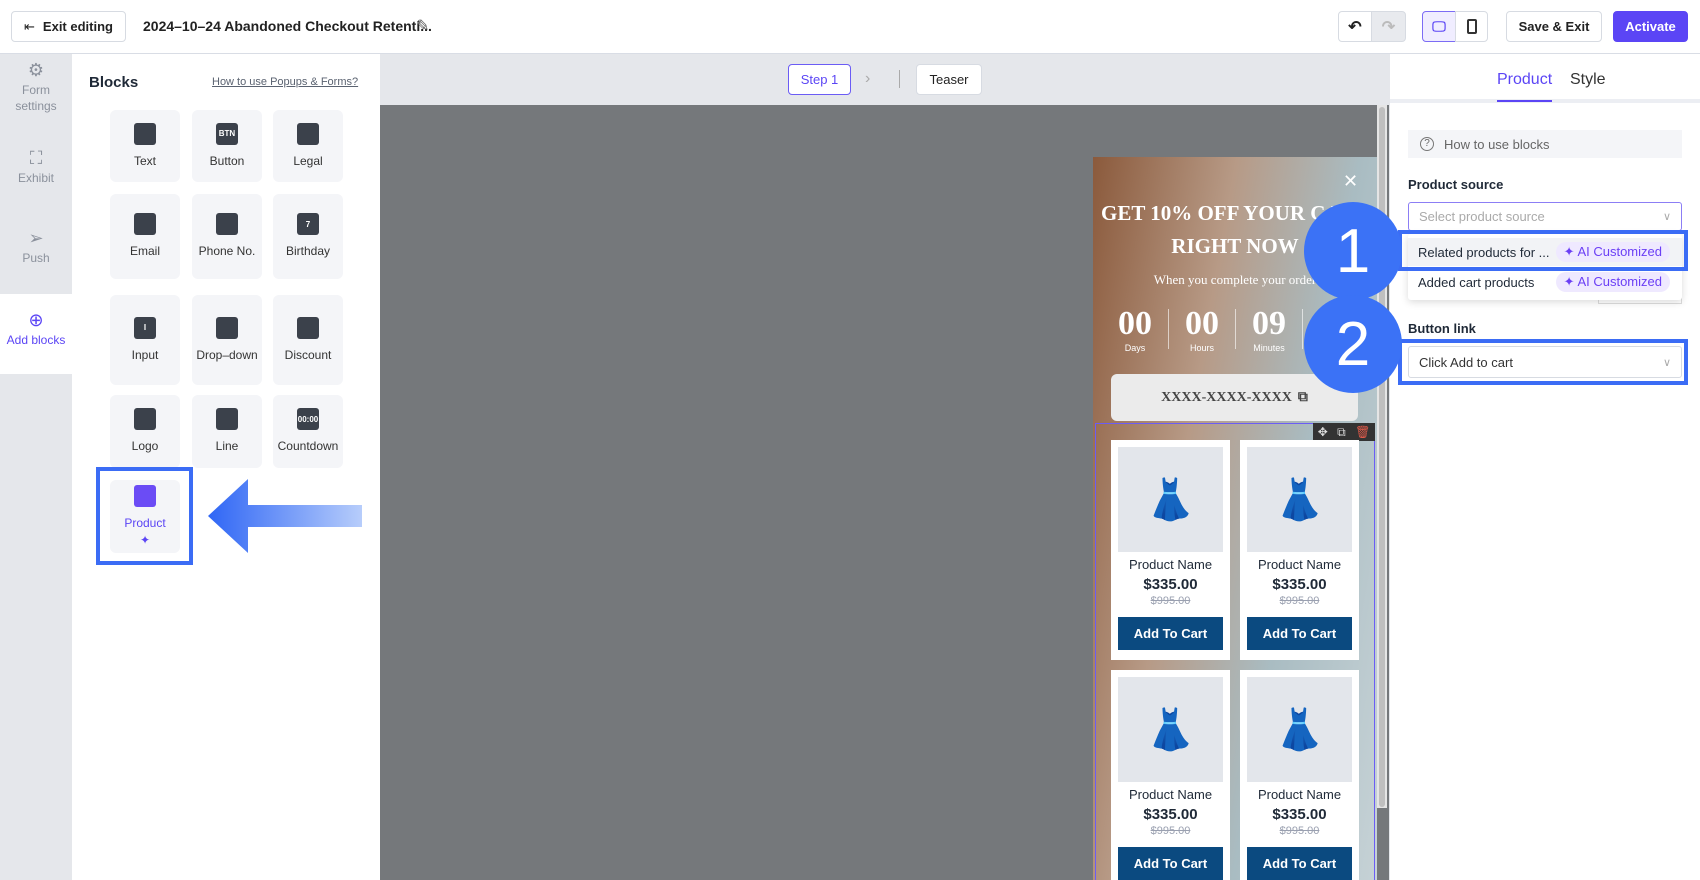 The image size is (1700, 880). What do you see at coordinates (1612, 282) in the screenshot?
I see `ai-customized-badge: ✦ AI Customized` at bounding box center [1612, 282].